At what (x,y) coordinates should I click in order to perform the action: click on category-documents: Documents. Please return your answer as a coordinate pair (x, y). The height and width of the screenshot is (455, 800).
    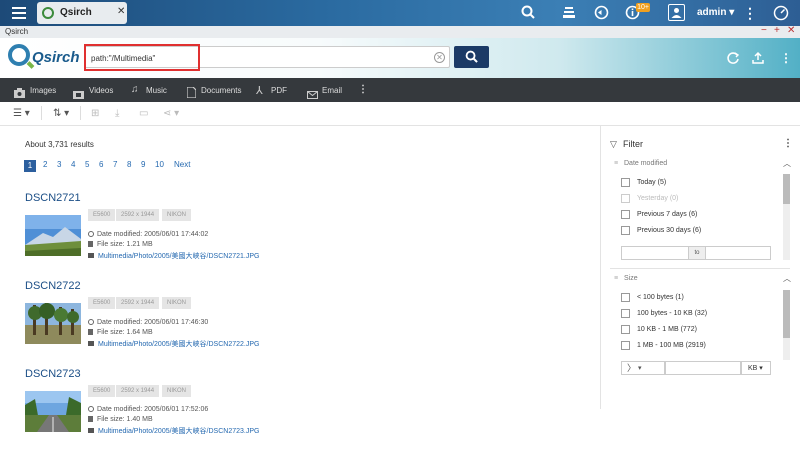
    Looking at the image, I should click on (221, 90).